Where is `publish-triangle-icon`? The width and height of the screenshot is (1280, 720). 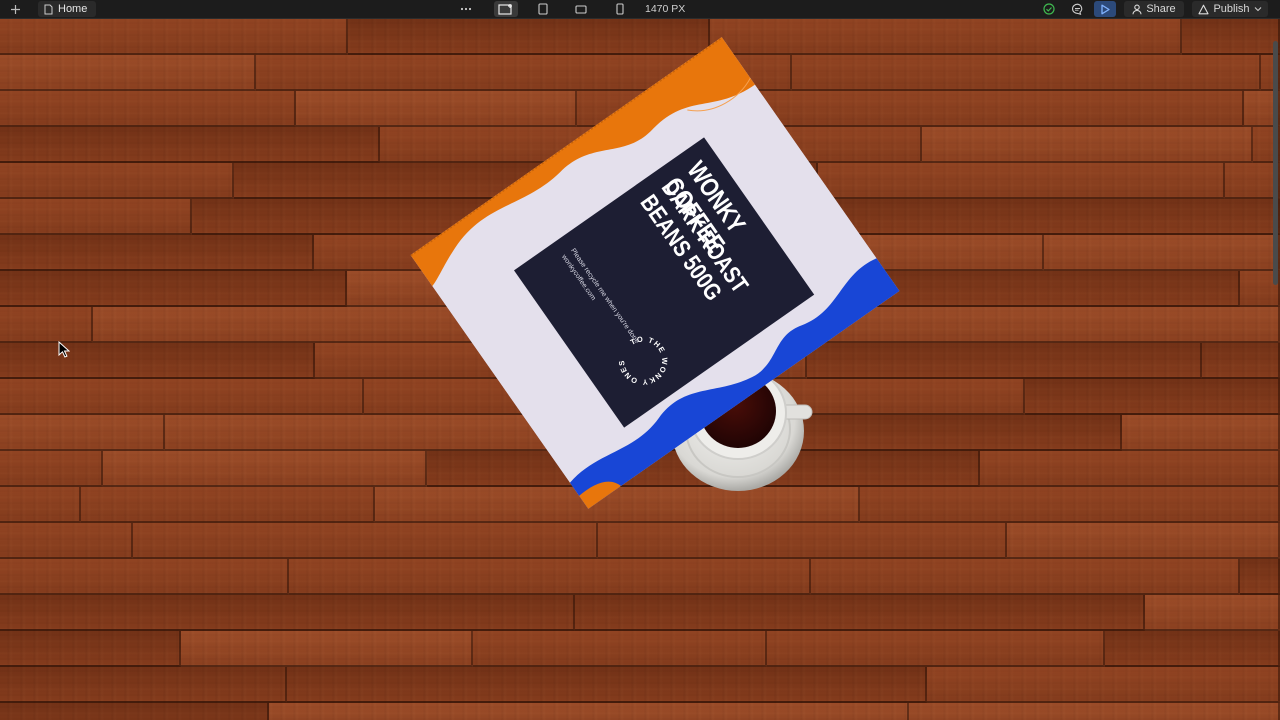 publish-triangle-icon is located at coordinates (1204, 9).